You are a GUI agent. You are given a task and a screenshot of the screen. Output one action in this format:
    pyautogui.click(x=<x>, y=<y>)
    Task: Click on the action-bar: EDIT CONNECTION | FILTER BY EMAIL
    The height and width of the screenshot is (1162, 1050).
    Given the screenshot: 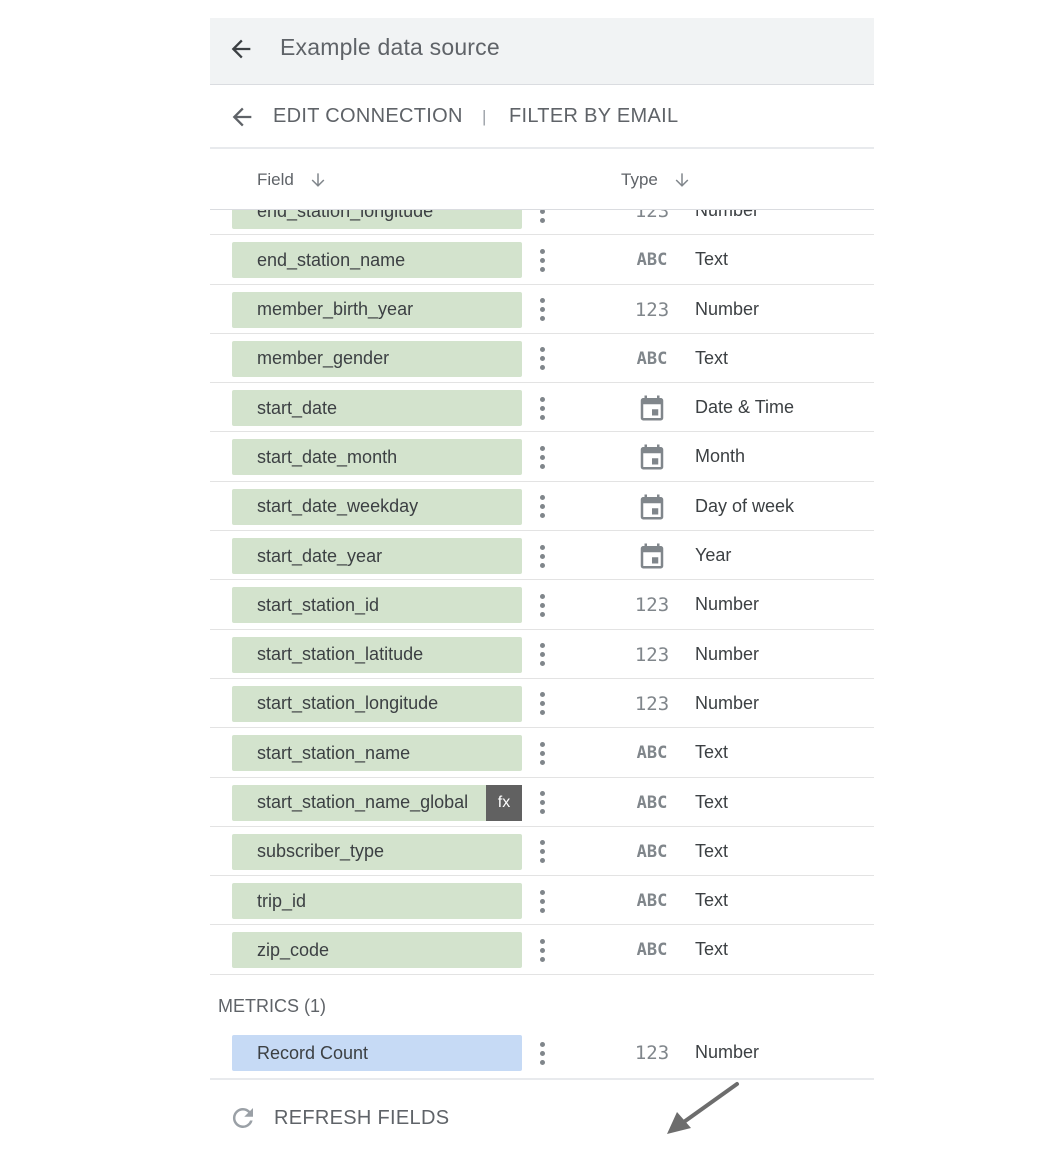 What is the action you would take?
    pyautogui.click(x=542, y=117)
    